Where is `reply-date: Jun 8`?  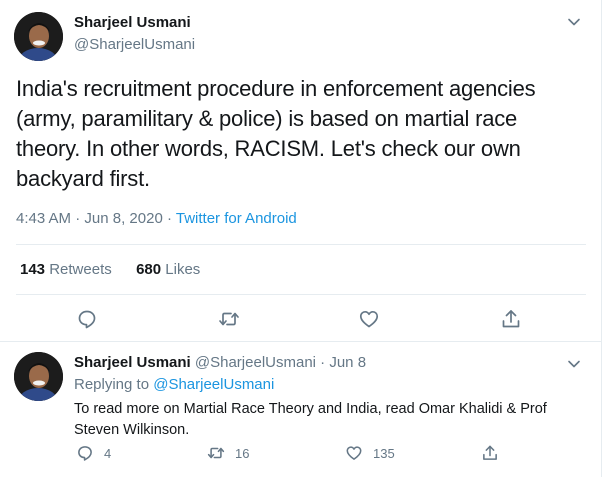
reply-date: Jun 8 is located at coordinates (347, 362).